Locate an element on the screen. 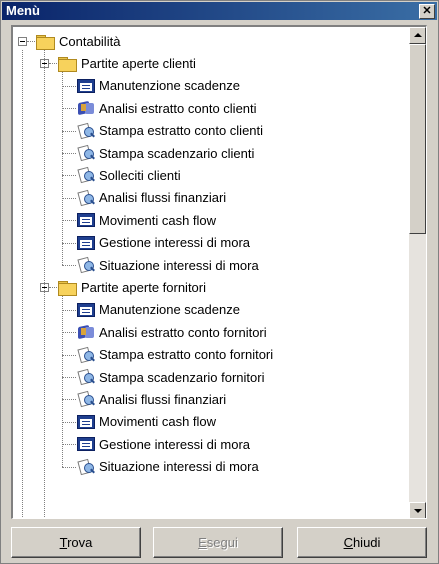 The image size is (439, 564). tree-leaf: Analisi estratto conto fornitori is located at coordinates (172, 332).